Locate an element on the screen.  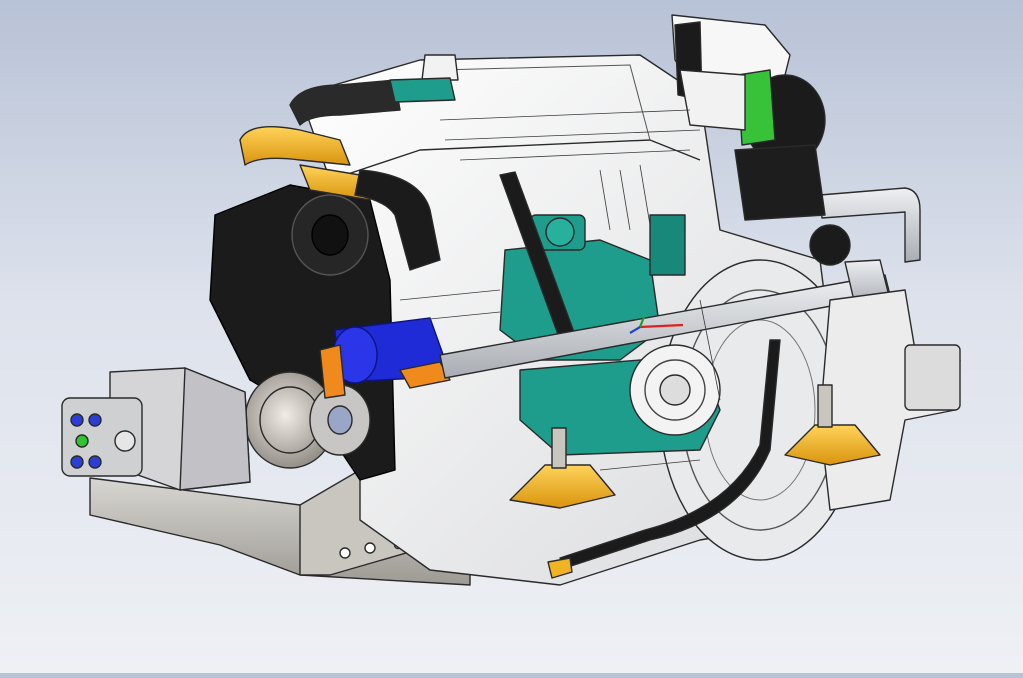
coordinate-triad-icon is located at coordinates (656, 325).